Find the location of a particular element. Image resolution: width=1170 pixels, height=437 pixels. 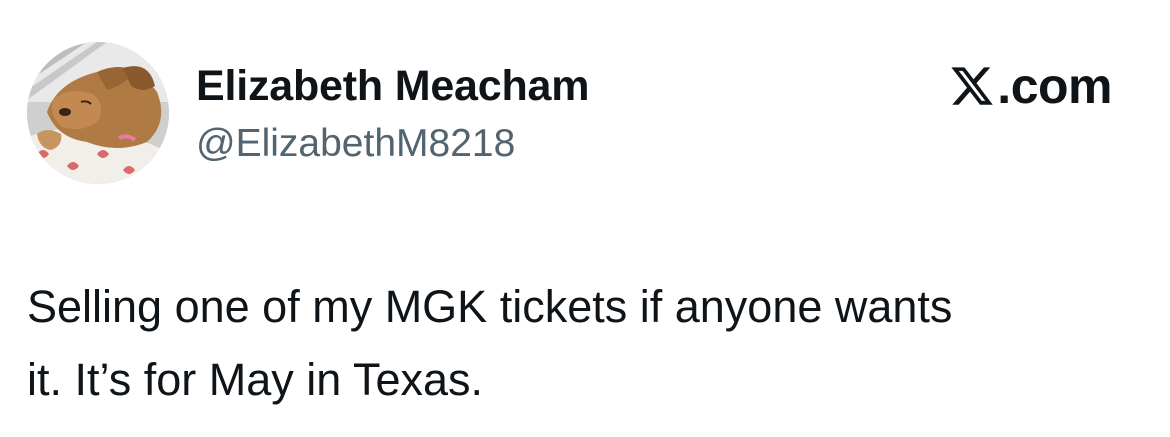

x-logo-icon is located at coordinates (972, 86).